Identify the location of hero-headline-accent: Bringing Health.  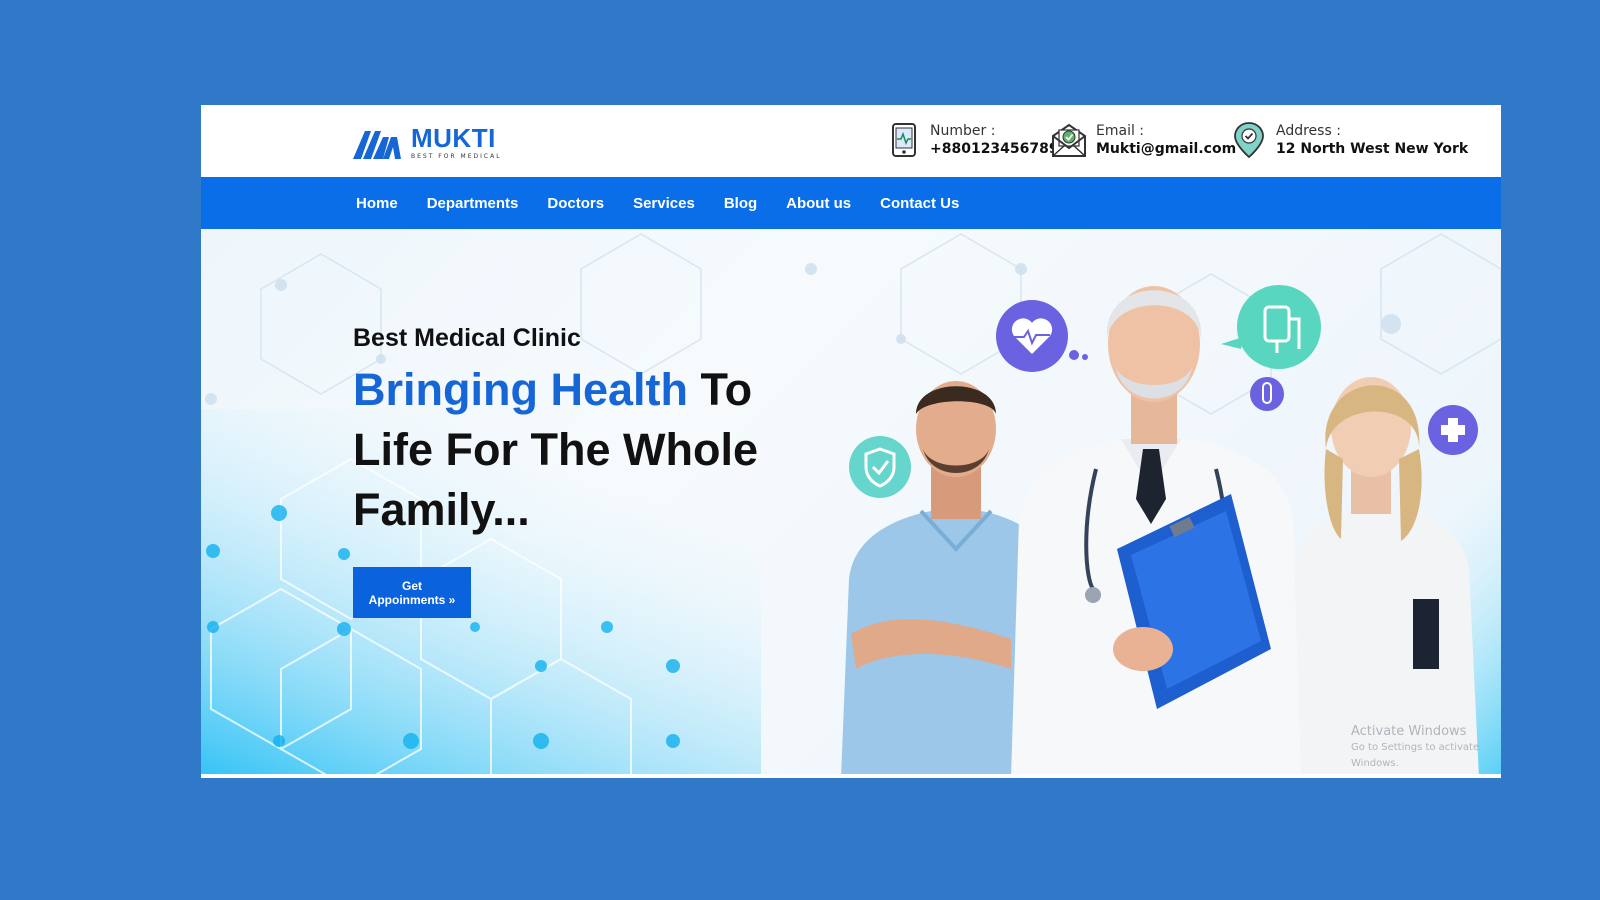
(520, 389).